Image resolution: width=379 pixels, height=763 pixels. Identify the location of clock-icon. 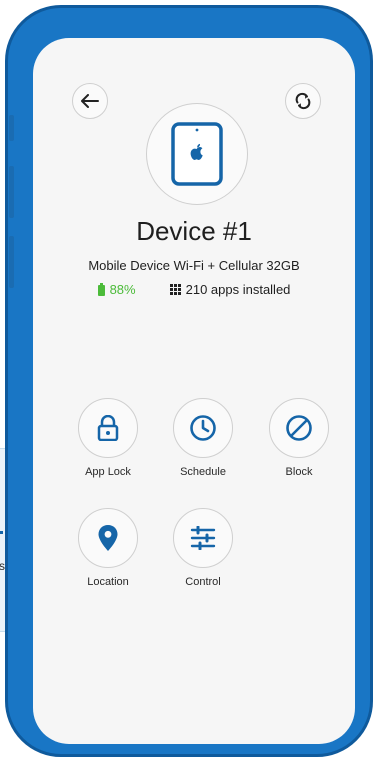
(203, 428).